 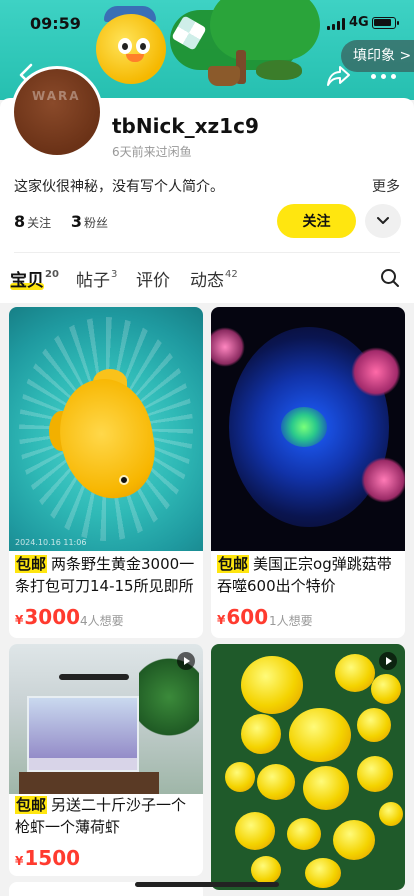 I want to click on tab-posts: 帖子3, so click(x=96, y=278).